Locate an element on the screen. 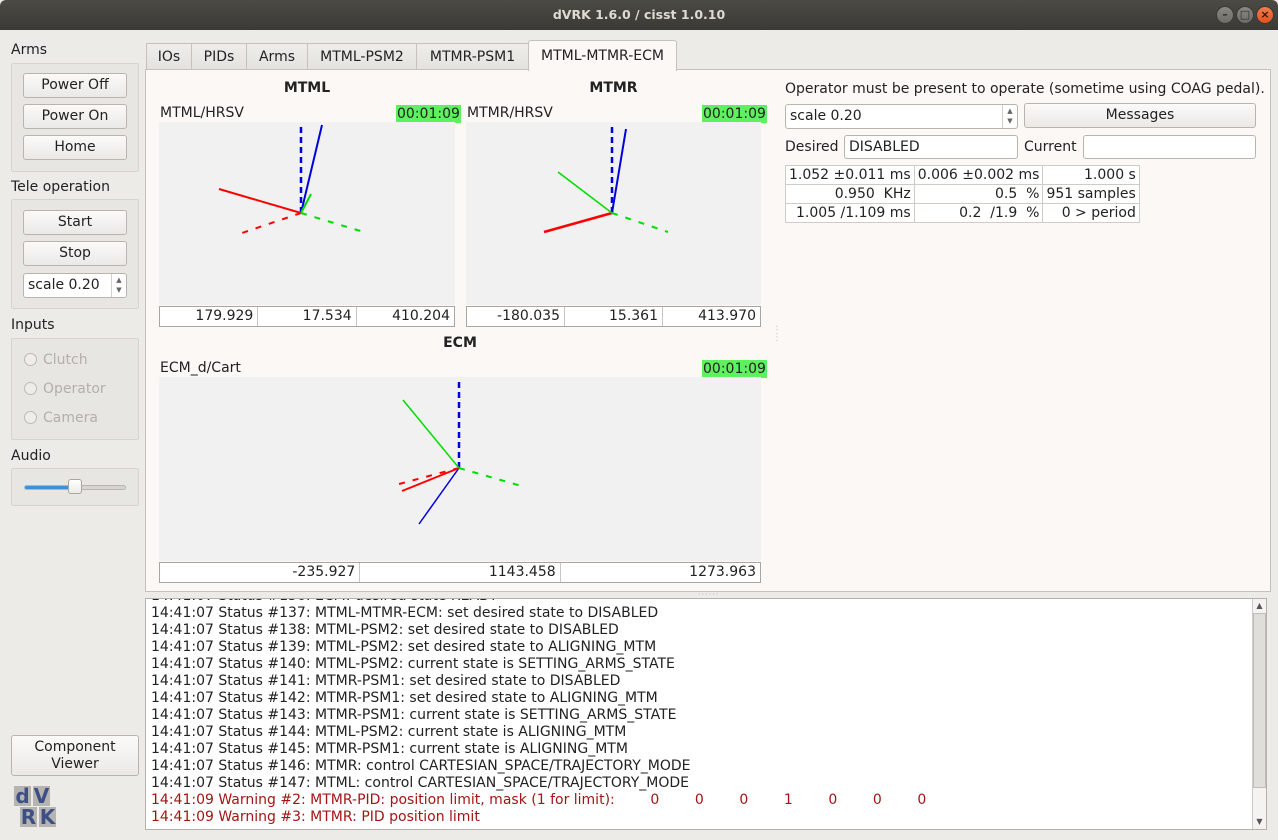 Image resolution: width=1278 pixels, height=840 pixels. tab-mtmr-psm1: MTMR-PSM1 is located at coordinates (472, 56).